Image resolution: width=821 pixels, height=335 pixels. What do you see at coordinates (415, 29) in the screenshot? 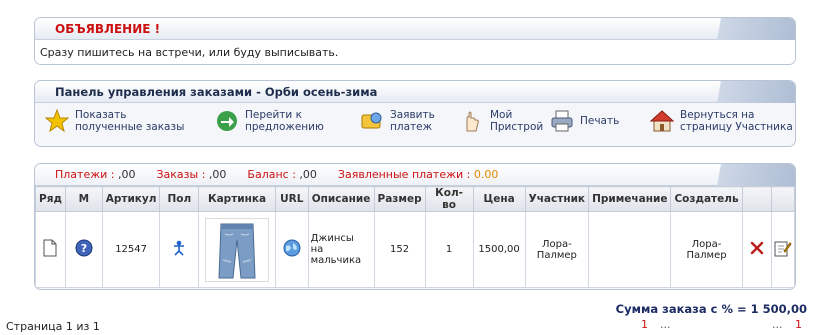
I see `announcement-header: ОБЪЯВЛЕНИЕ !` at bounding box center [415, 29].